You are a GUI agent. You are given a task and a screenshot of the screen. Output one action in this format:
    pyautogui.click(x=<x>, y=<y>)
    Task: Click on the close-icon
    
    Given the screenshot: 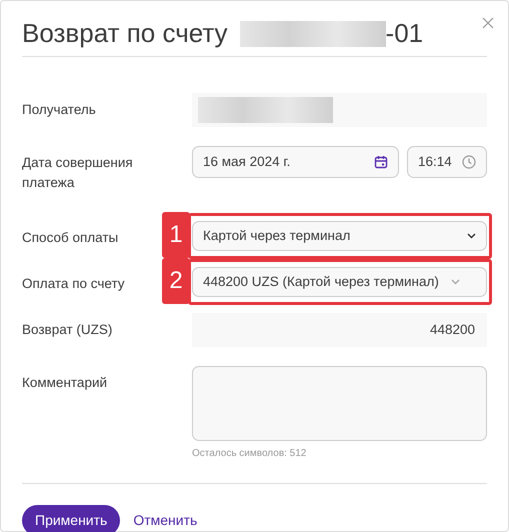 What is the action you would take?
    pyautogui.click(x=488, y=23)
    